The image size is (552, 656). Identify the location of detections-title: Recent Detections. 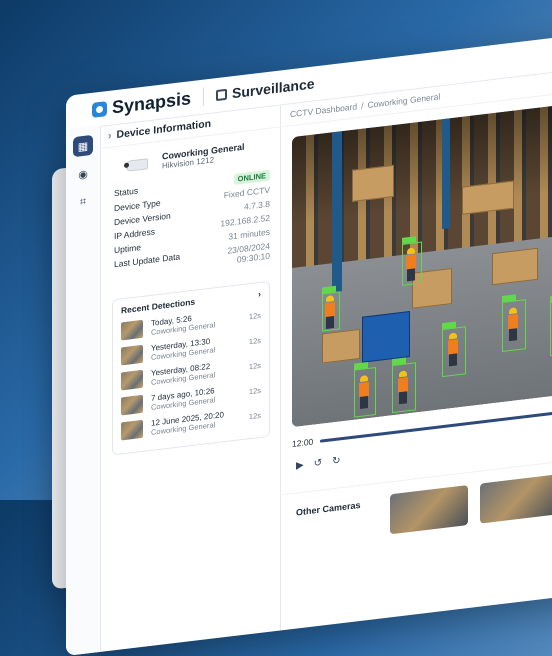
(158, 306).